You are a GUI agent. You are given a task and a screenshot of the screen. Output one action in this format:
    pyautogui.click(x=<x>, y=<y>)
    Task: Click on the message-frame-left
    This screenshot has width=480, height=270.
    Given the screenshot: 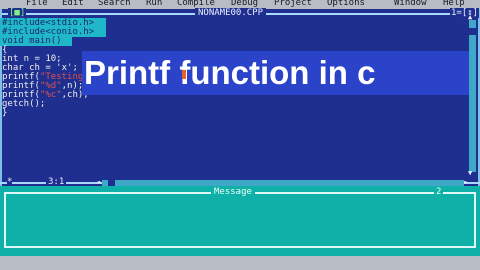 What is the action you would take?
    pyautogui.click(x=5, y=220)
    